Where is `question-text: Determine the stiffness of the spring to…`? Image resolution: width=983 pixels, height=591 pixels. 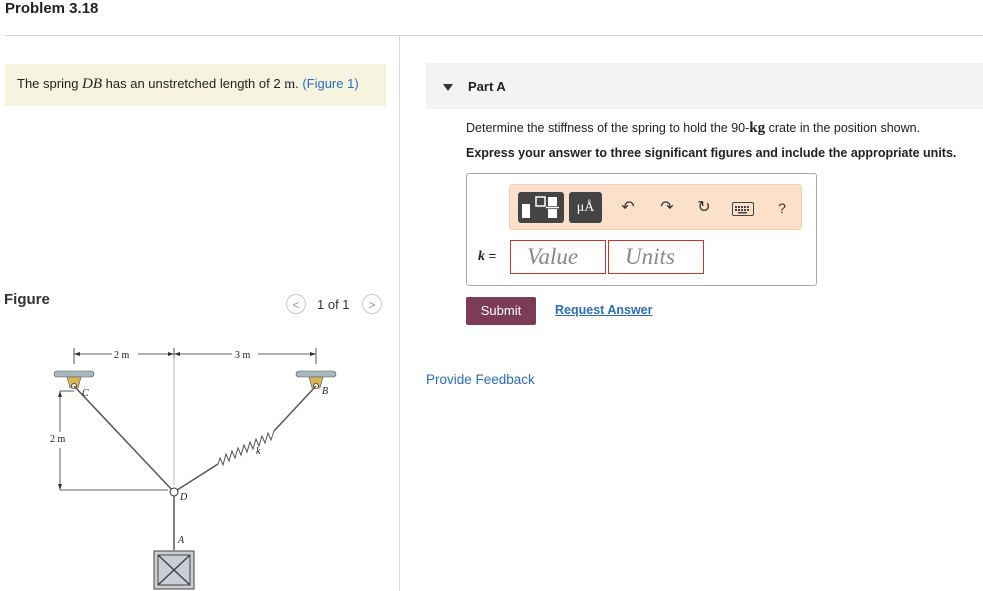
question-text: Determine the stiffness of the spring to… is located at coordinates (693, 128).